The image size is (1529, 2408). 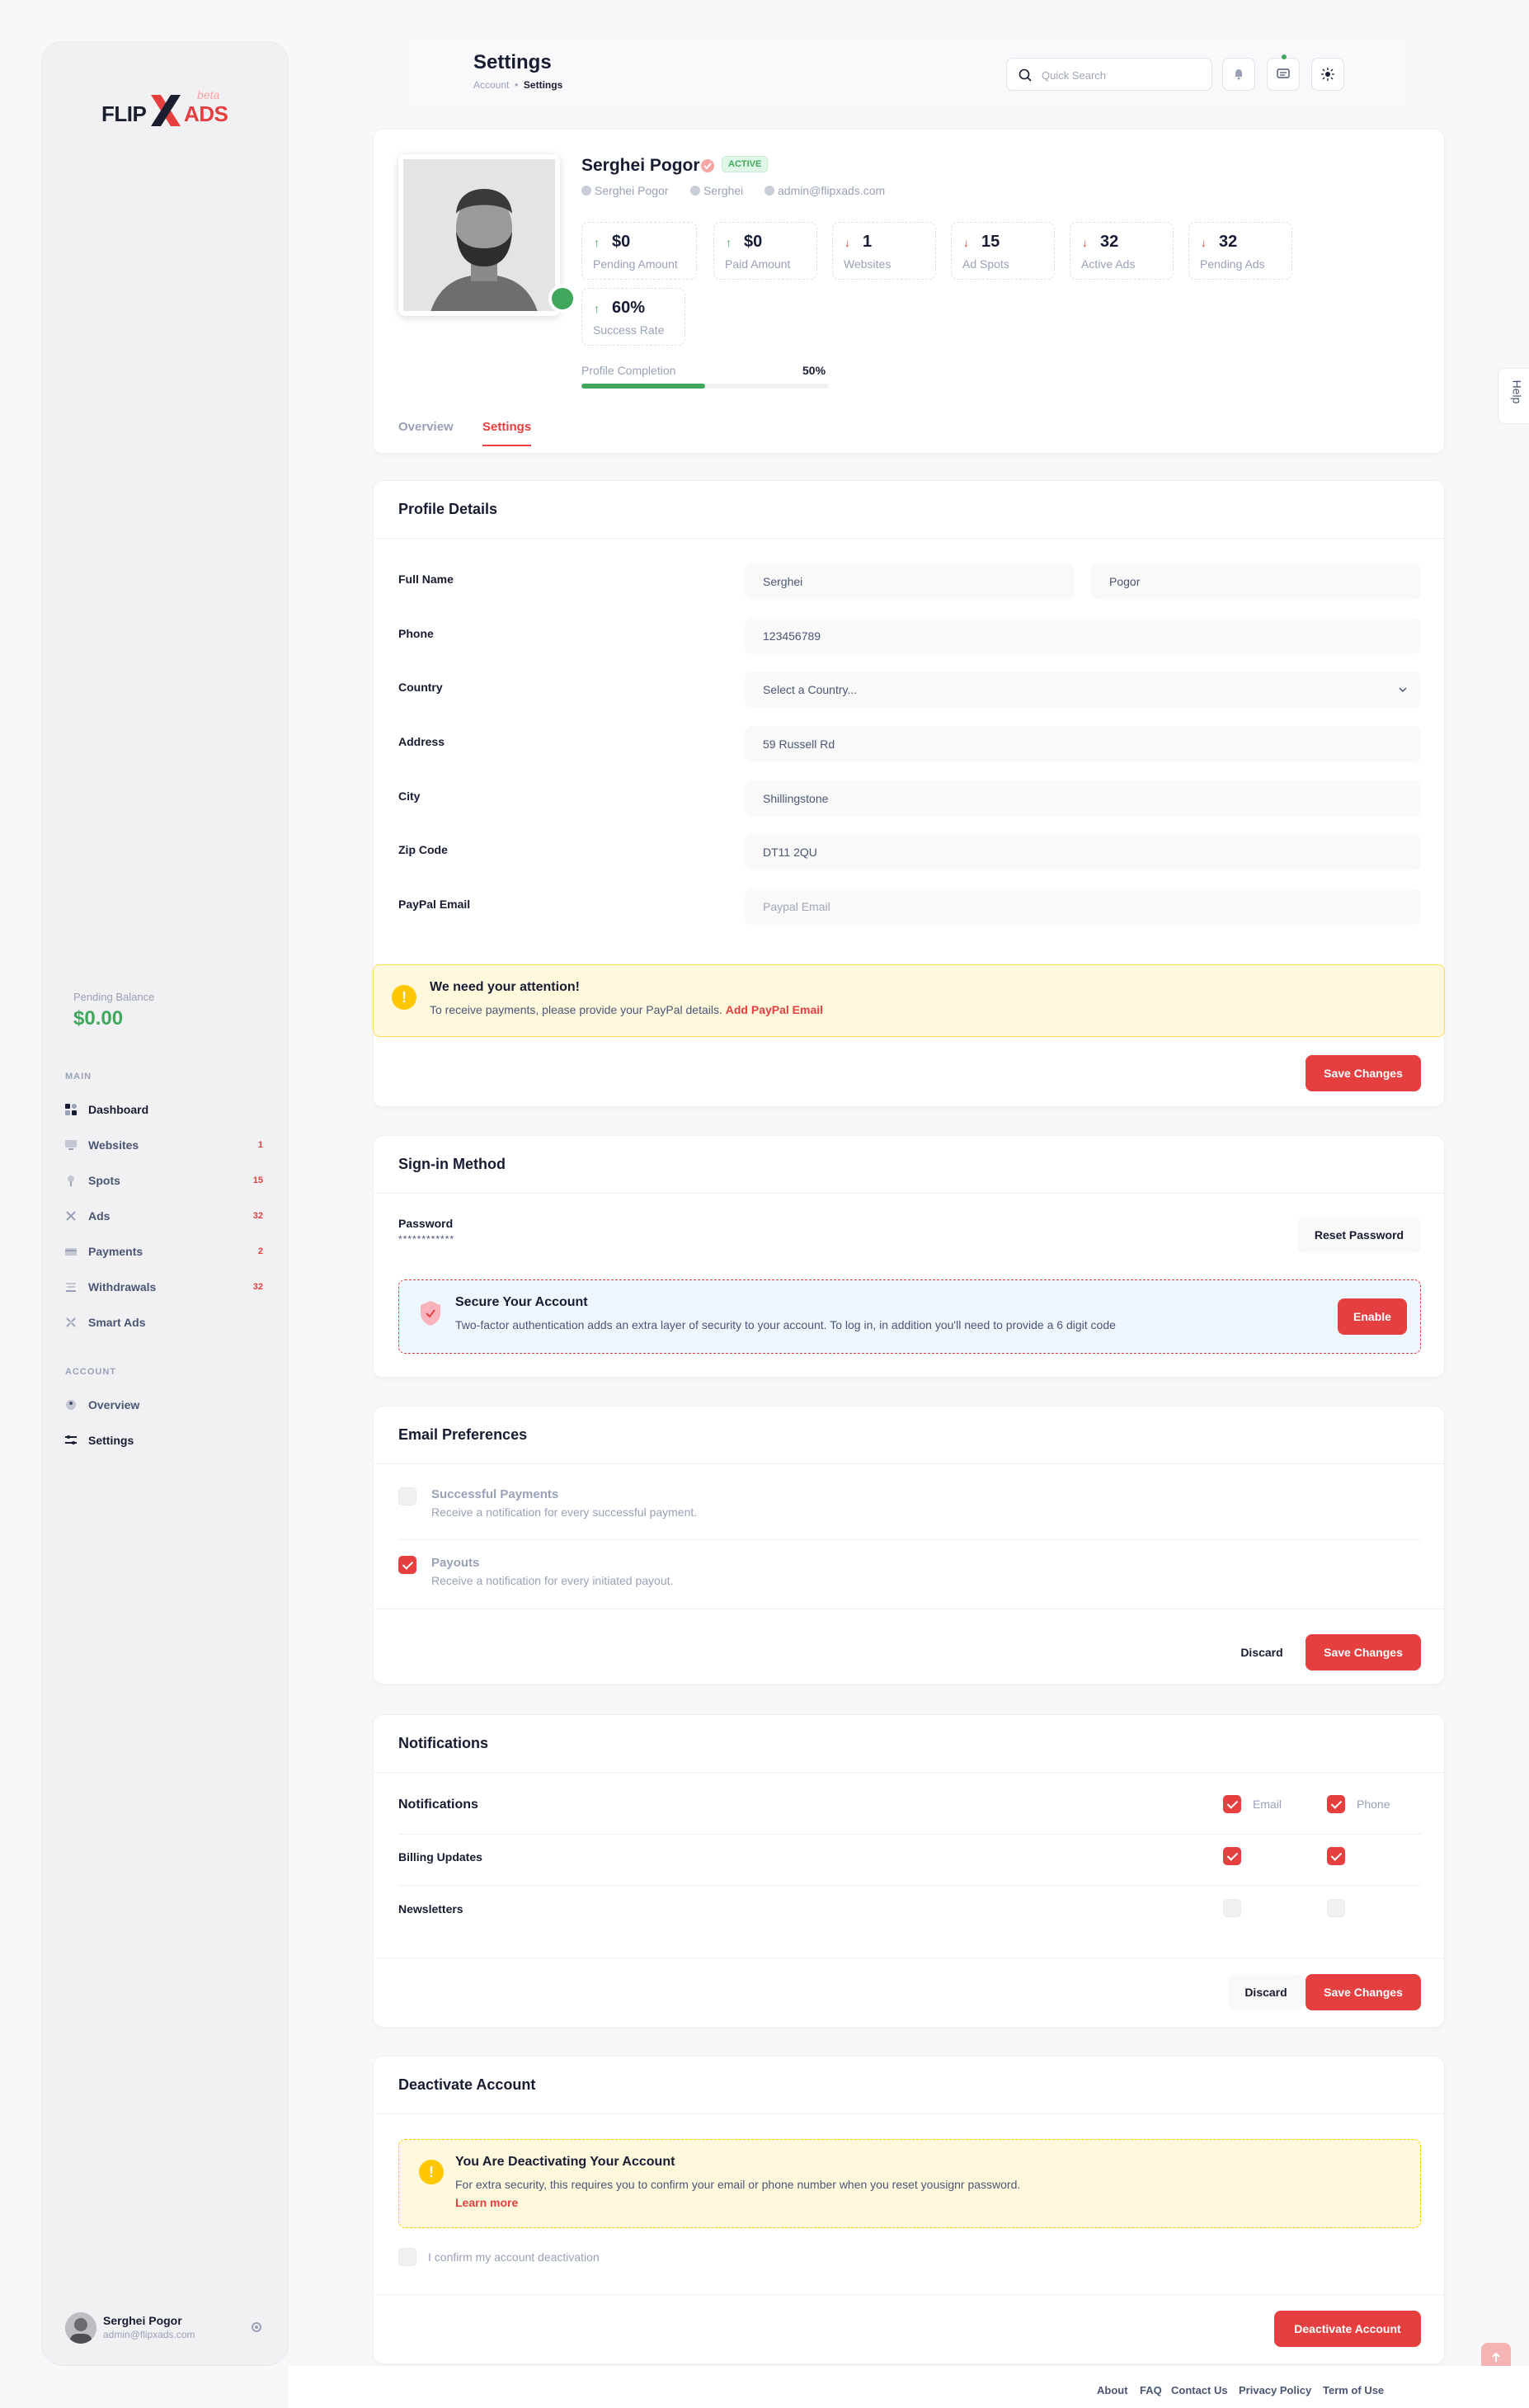 What do you see at coordinates (491, 85) in the screenshot?
I see `breadcrumb-parent: Account` at bounding box center [491, 85].